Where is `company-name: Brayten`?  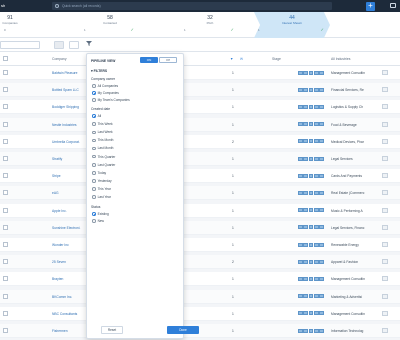 company-name: Brayten is located at coordinates (69, 279).